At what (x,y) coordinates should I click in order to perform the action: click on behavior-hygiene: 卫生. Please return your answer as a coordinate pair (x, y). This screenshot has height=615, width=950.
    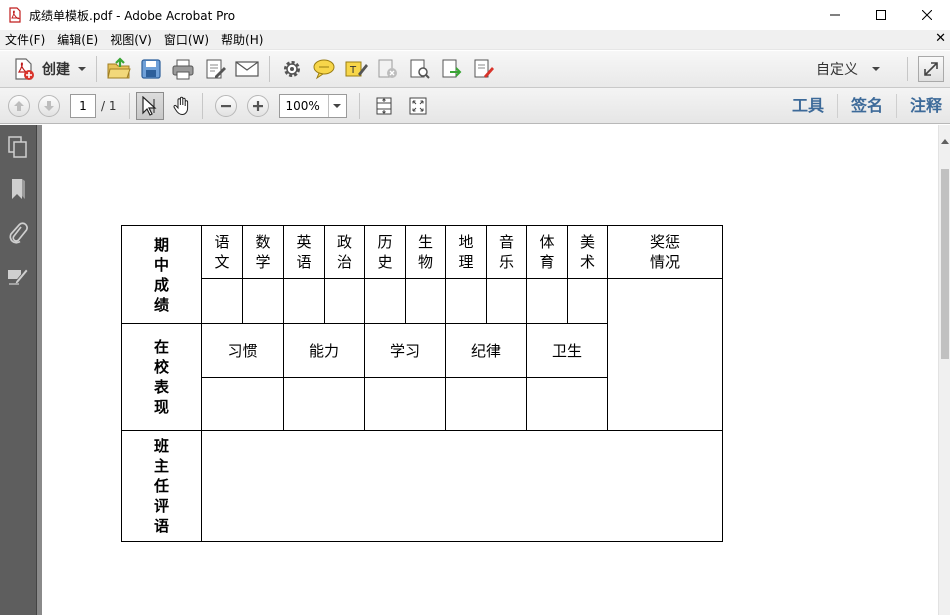
    Looking at the image, I should click on (567, 350).